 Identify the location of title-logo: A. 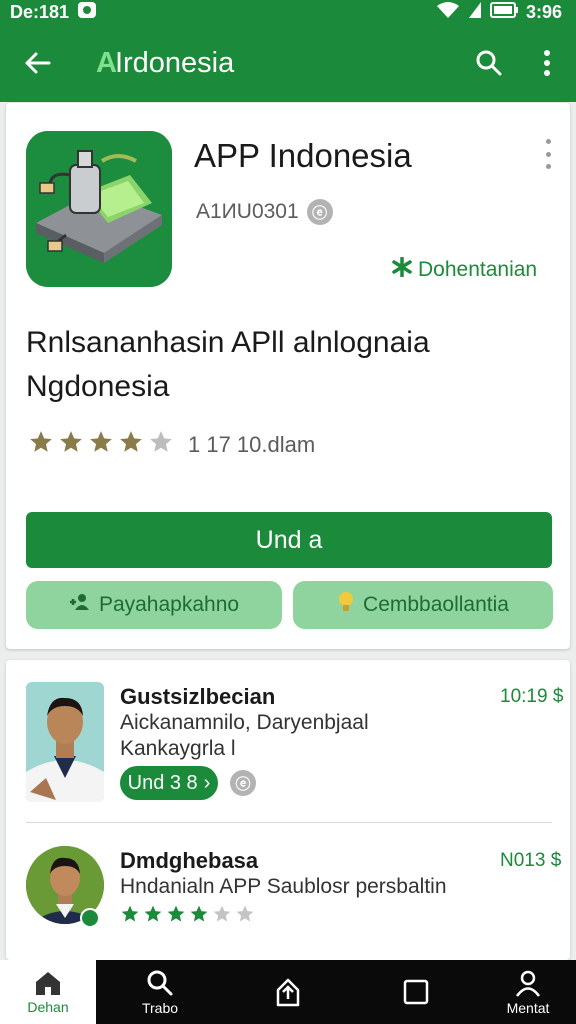
(106, 62).